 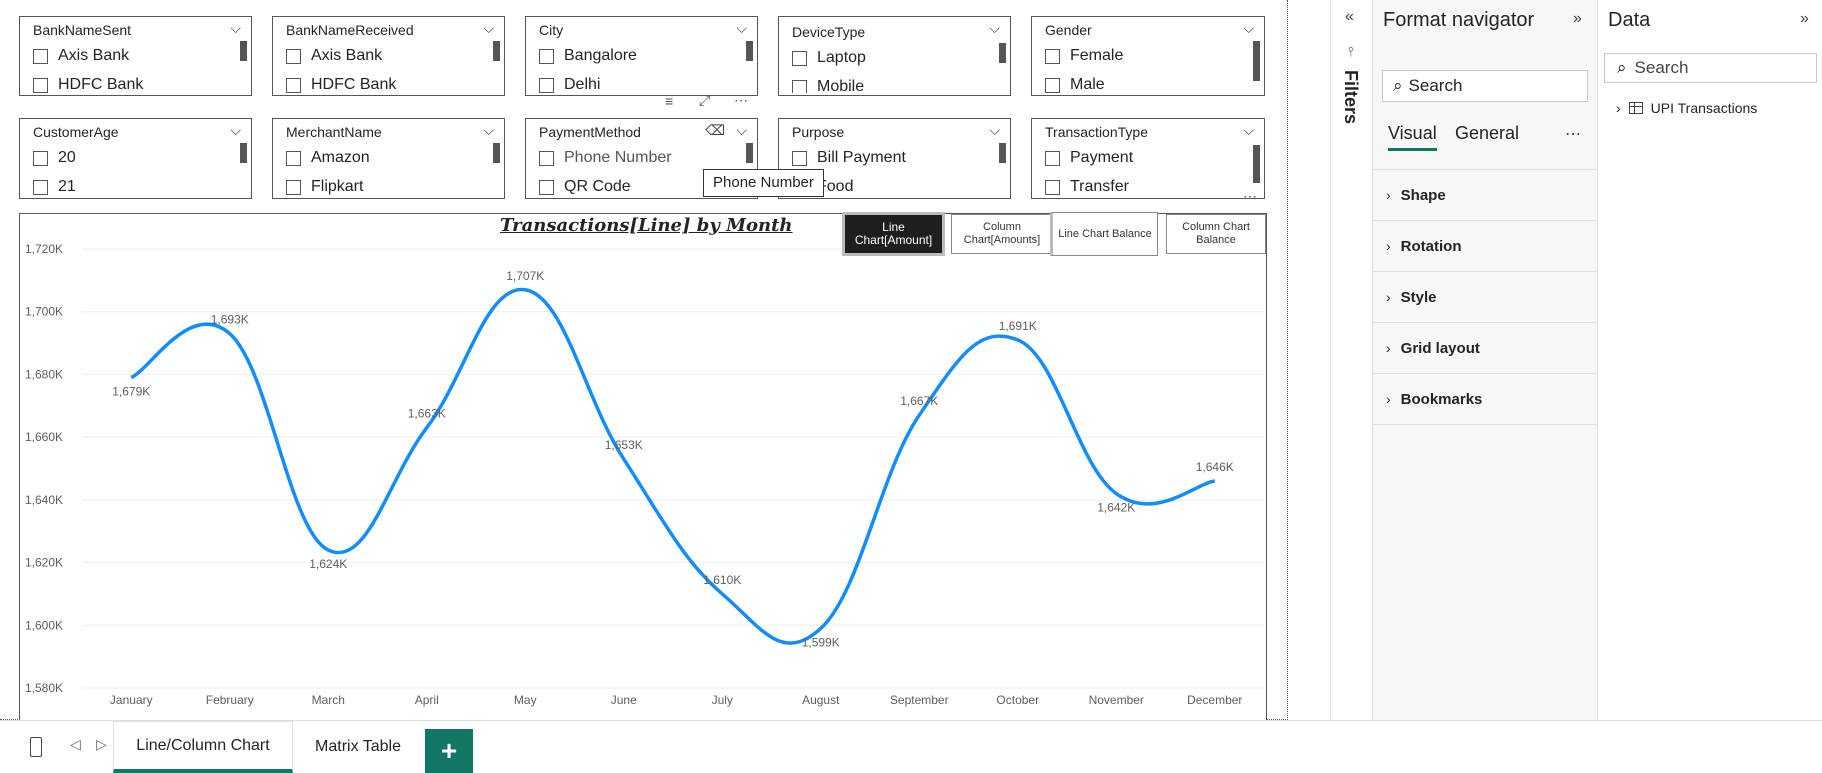 What do you see at coordinates (1349, 17) in the screenshot?
I see `expand-chevron-icon: «` at bounding box center [1349, 17].